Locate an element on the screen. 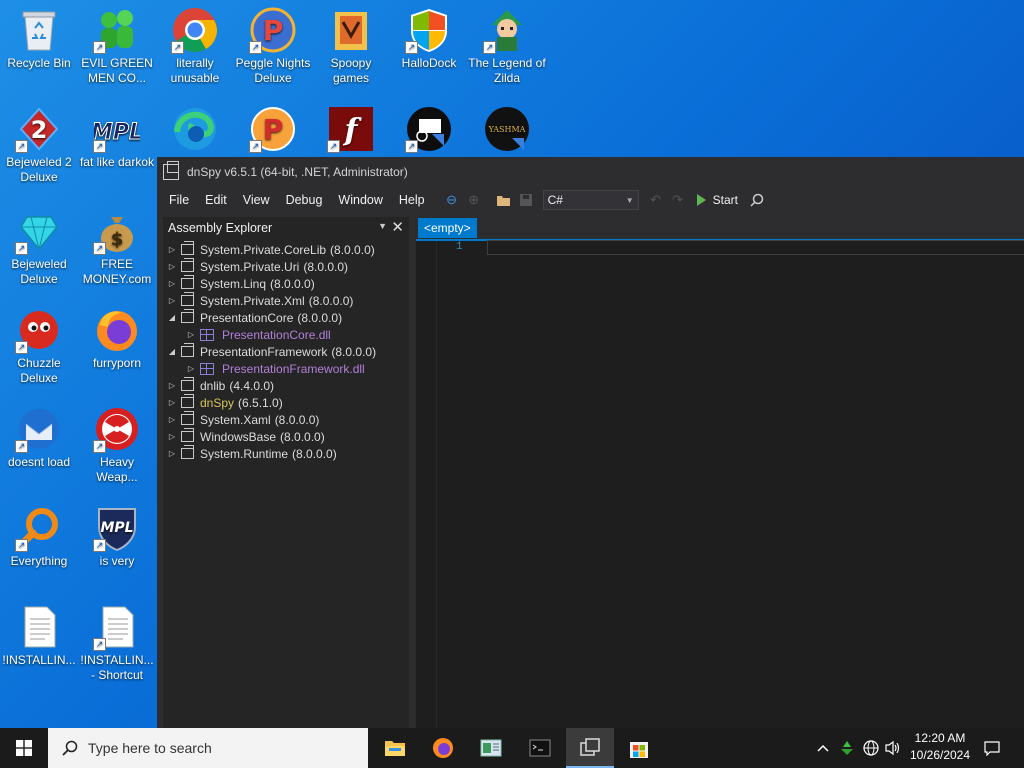 This screenshot has height=768, width=1024. tree-item-assembly: ▷ System.Runtime (8.0.0.0) is located at coordinates (286, 453).